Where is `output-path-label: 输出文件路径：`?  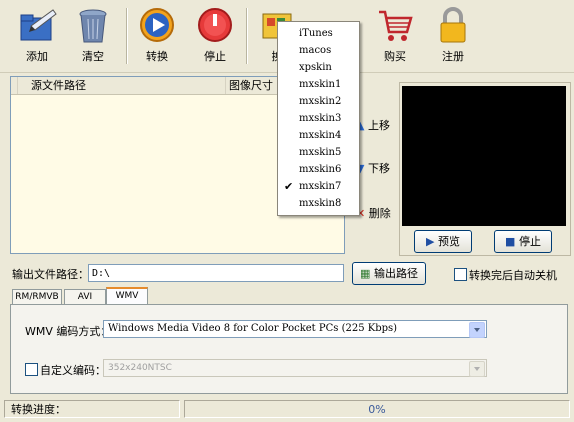 output-path-label: 输出文件路径： is located at coordinates (50, 274).